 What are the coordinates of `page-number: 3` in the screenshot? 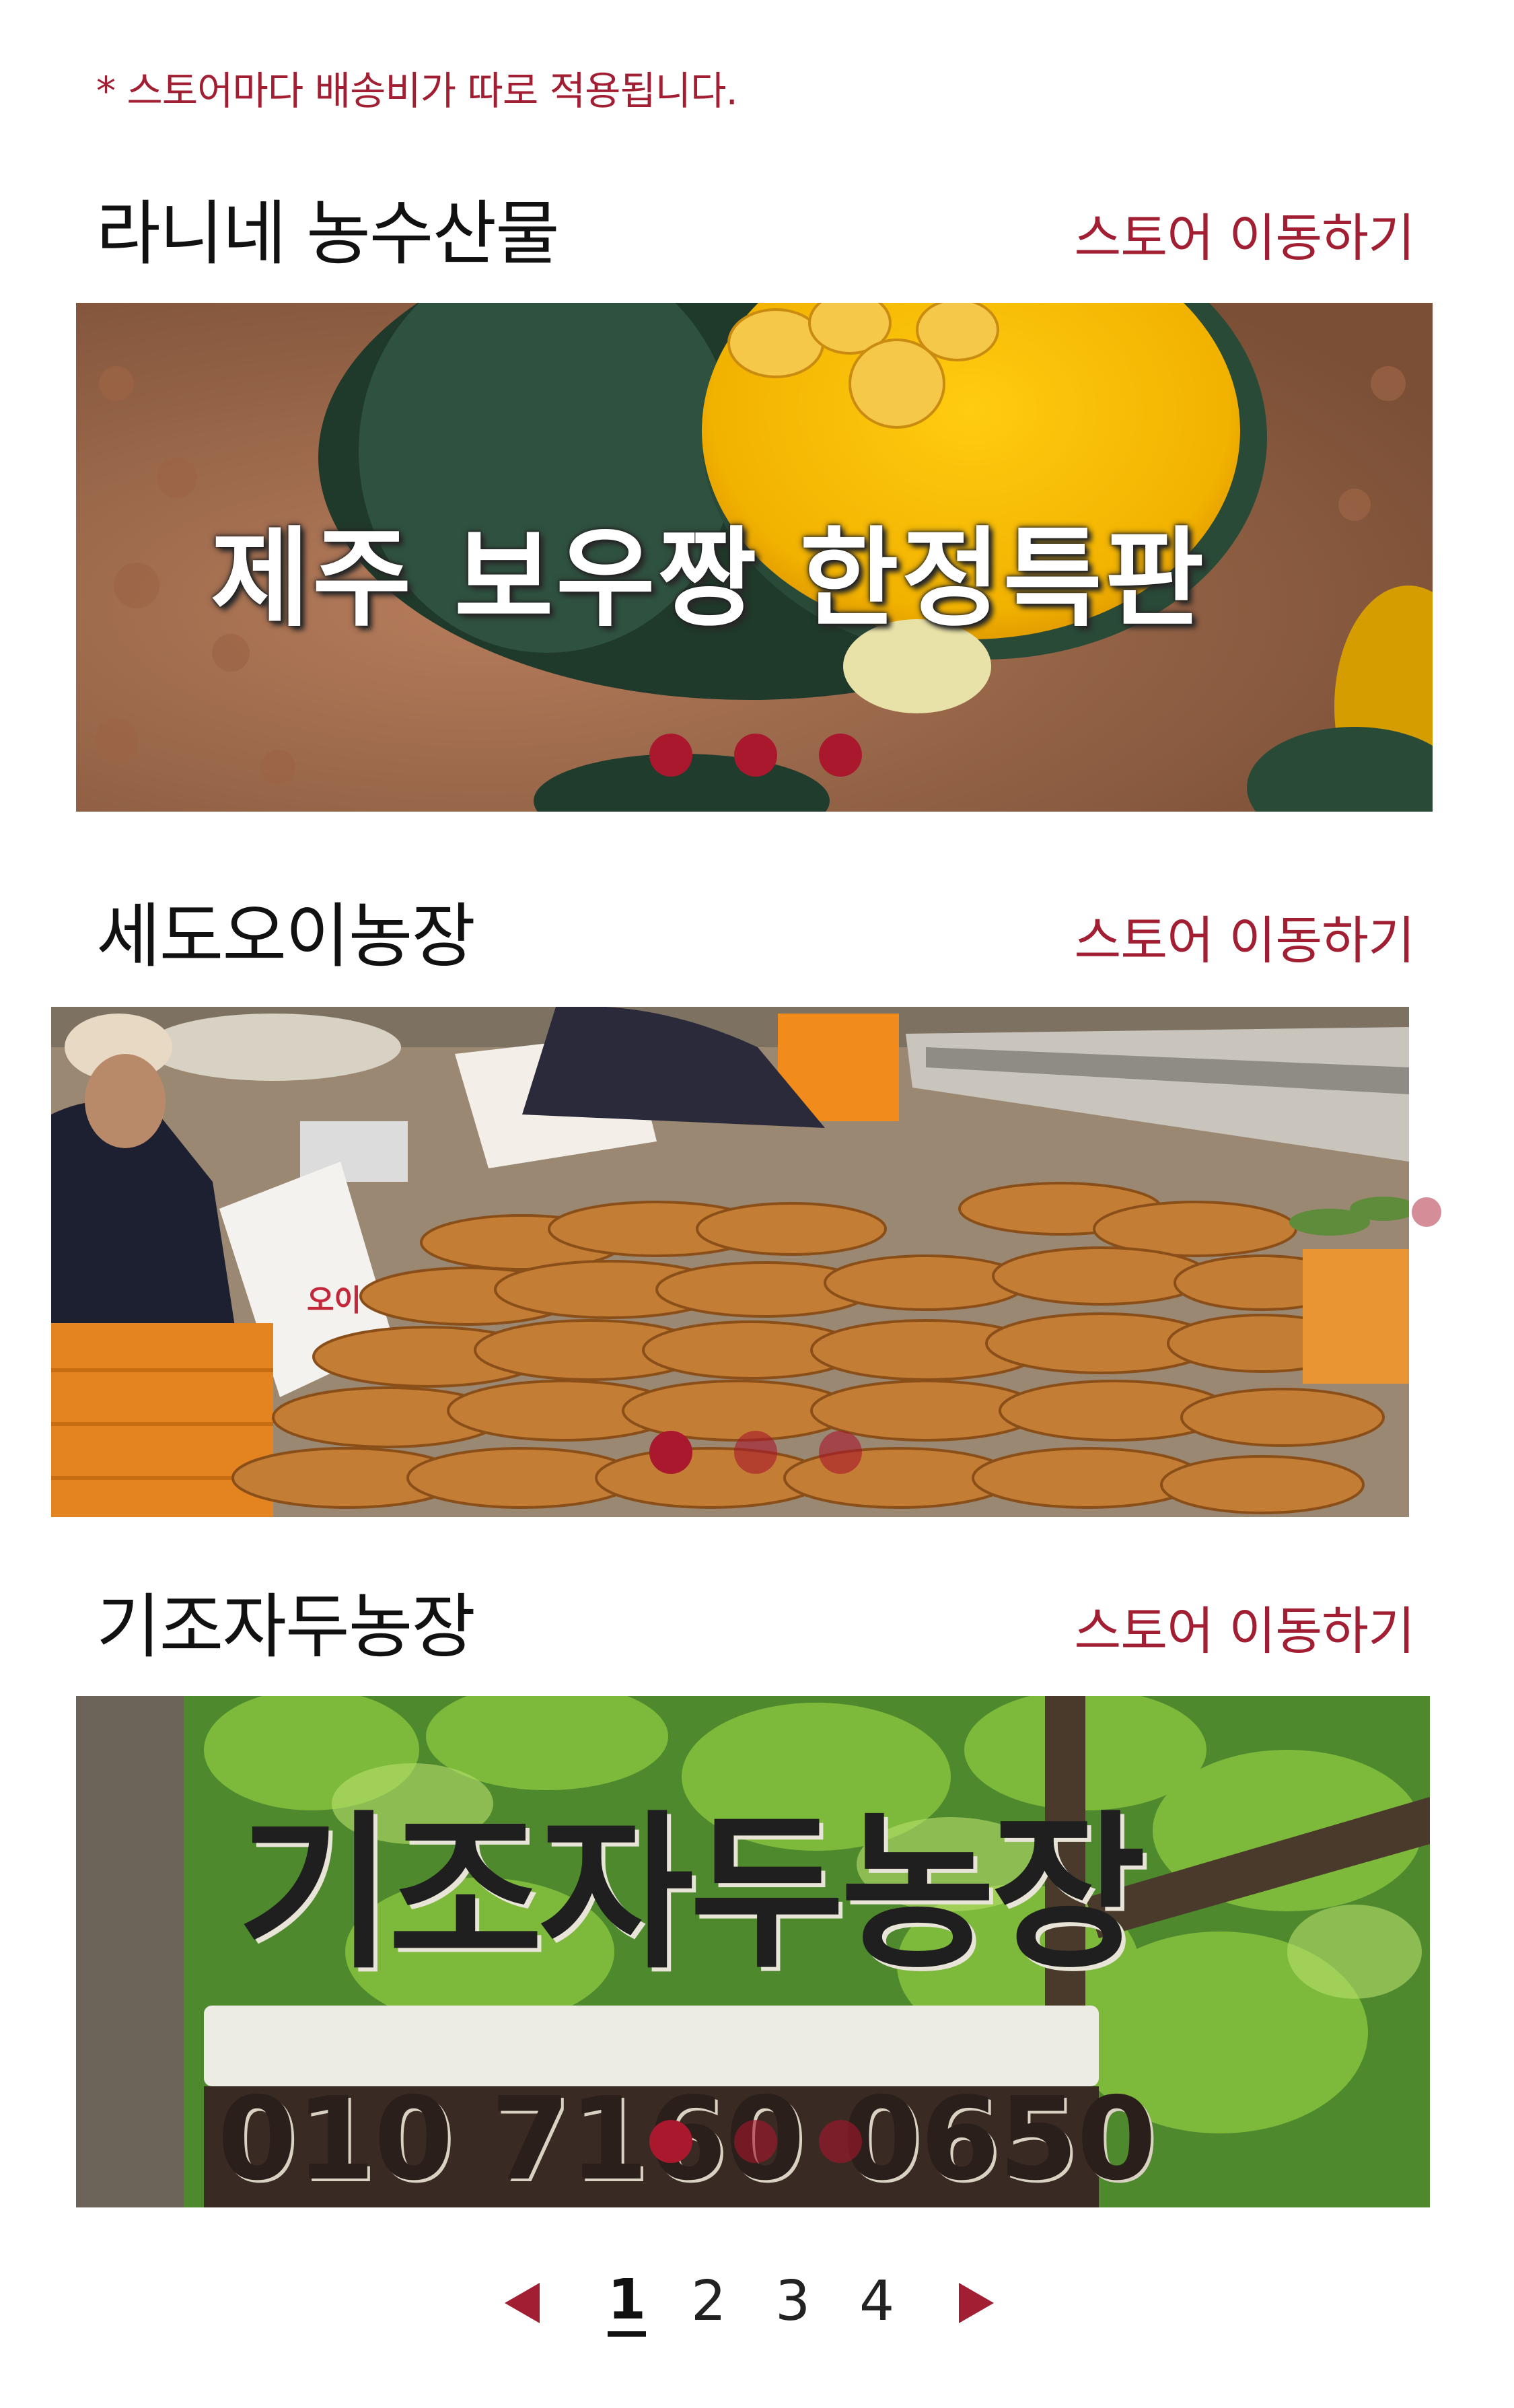 It's located at (792, 2301).